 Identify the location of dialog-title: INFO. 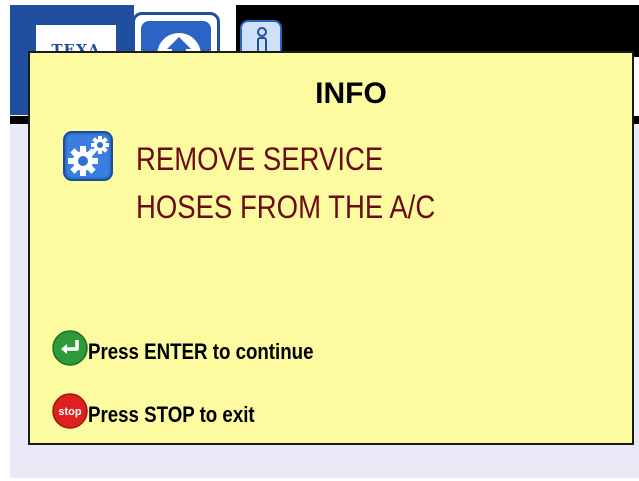
(351, 93).